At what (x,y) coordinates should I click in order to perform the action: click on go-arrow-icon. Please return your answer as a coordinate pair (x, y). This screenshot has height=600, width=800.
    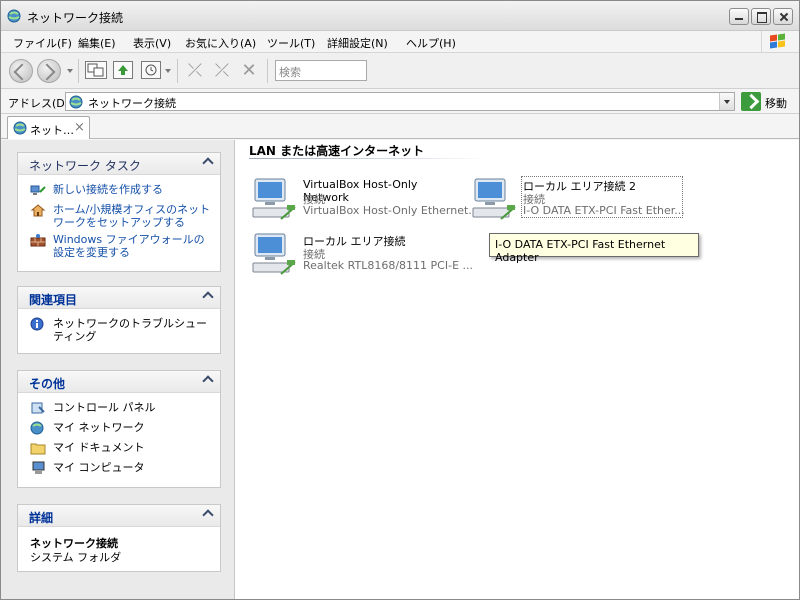
    Looking at the image, I should click on (751, 101).